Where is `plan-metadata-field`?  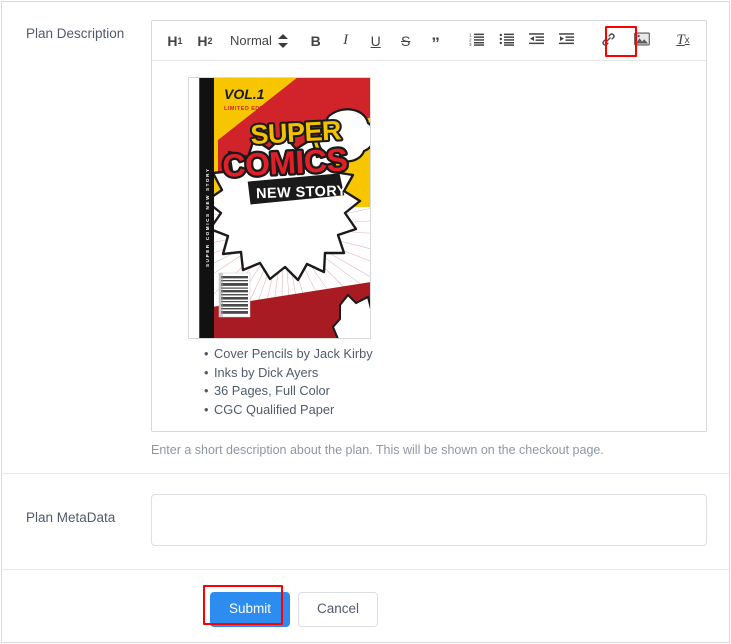 plan-metadata-field is located at coordinates (440, 522).